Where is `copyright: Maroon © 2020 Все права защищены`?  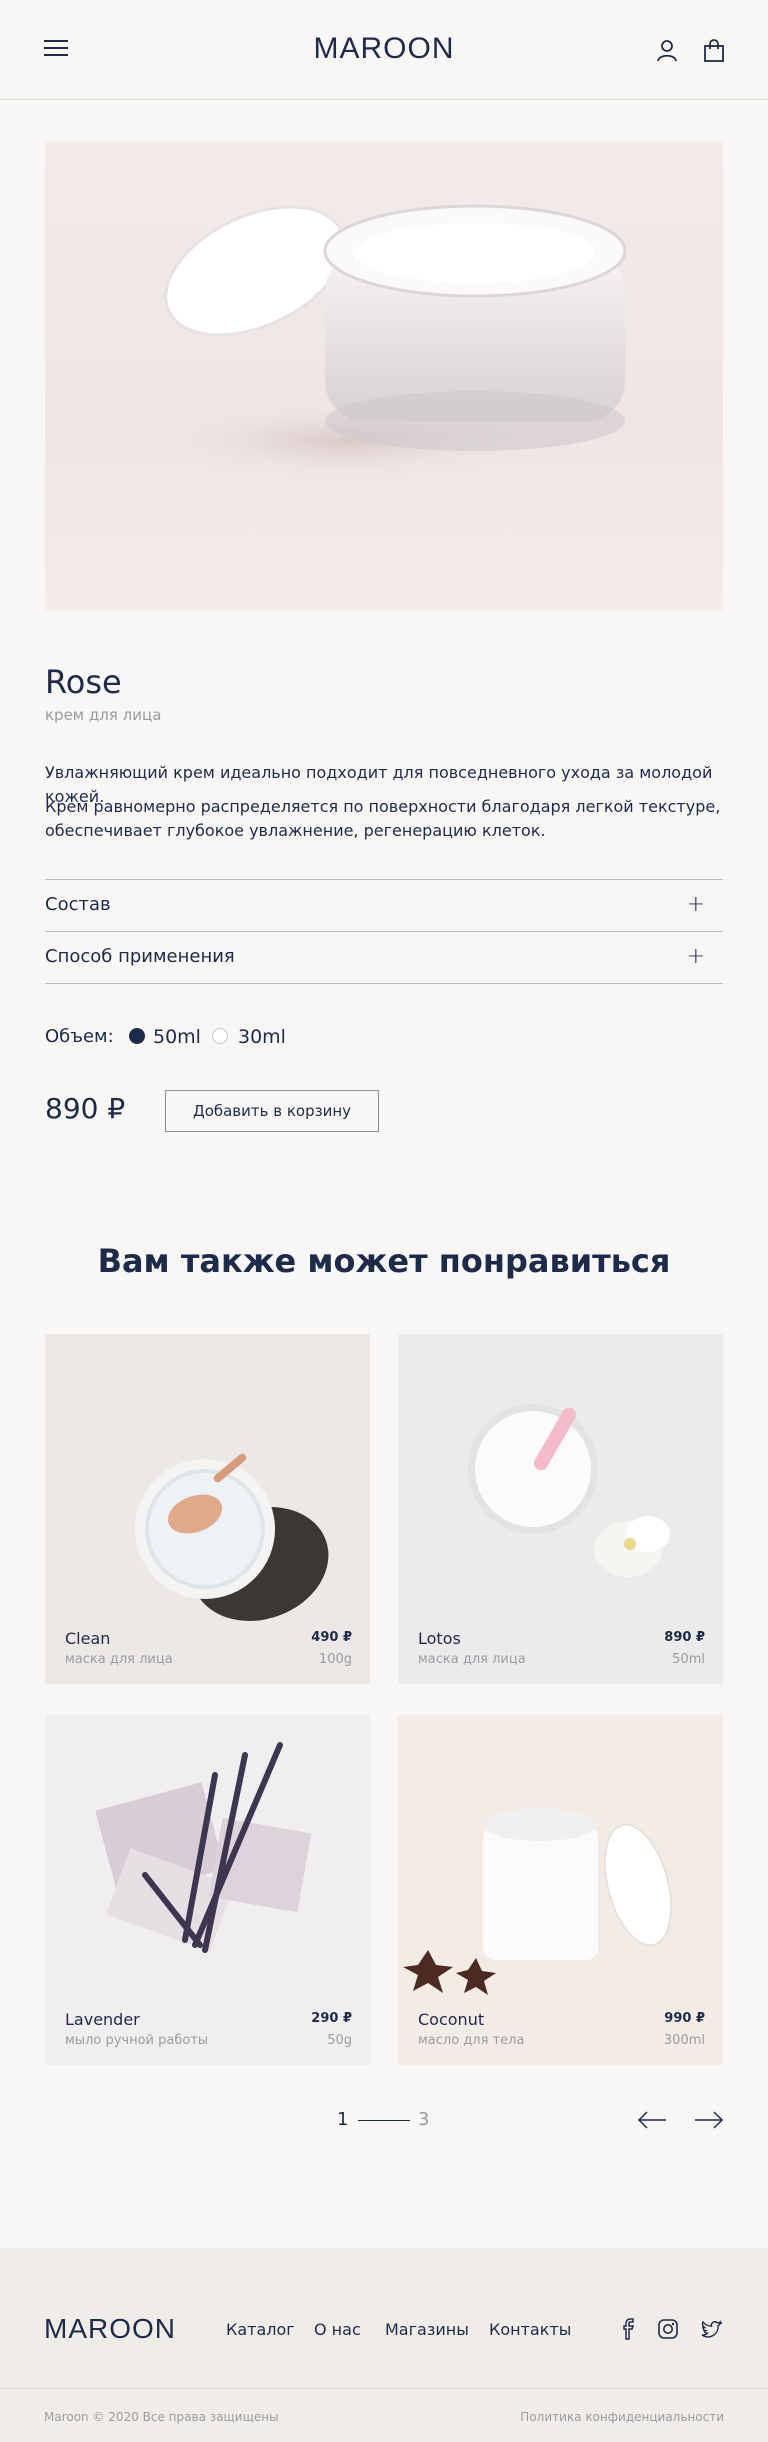 copyright: Maroon © 2020 Все права защищены is located at coordinates (161, 2417).